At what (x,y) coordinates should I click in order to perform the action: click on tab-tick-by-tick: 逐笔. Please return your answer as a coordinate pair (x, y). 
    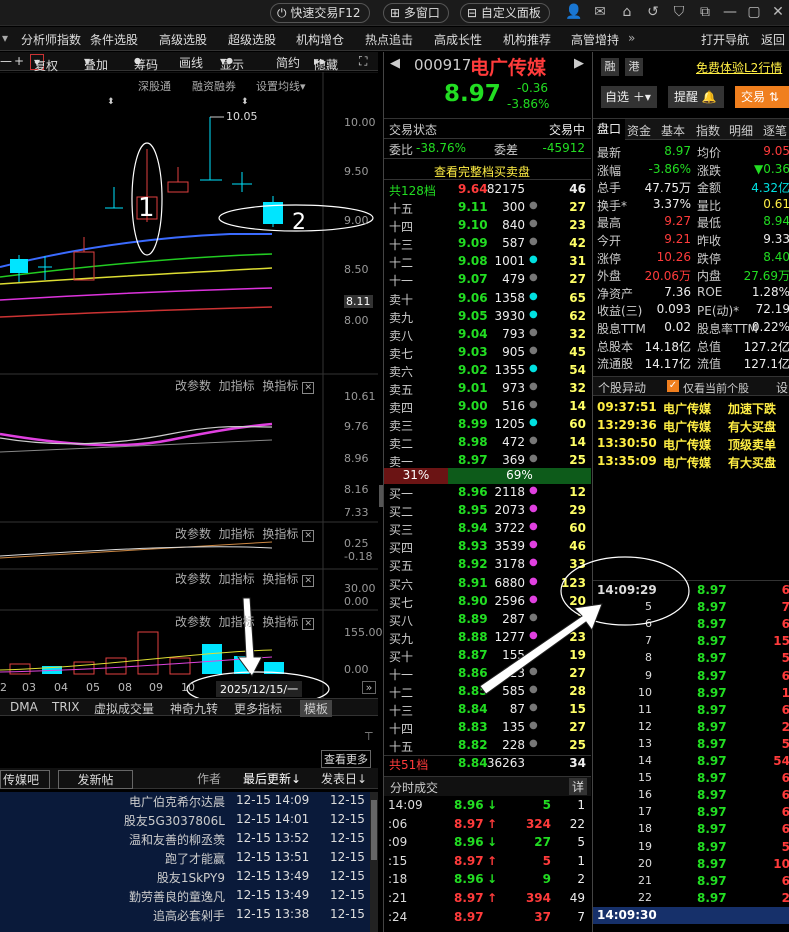
    Looking at the image, I should click on (775, 130).